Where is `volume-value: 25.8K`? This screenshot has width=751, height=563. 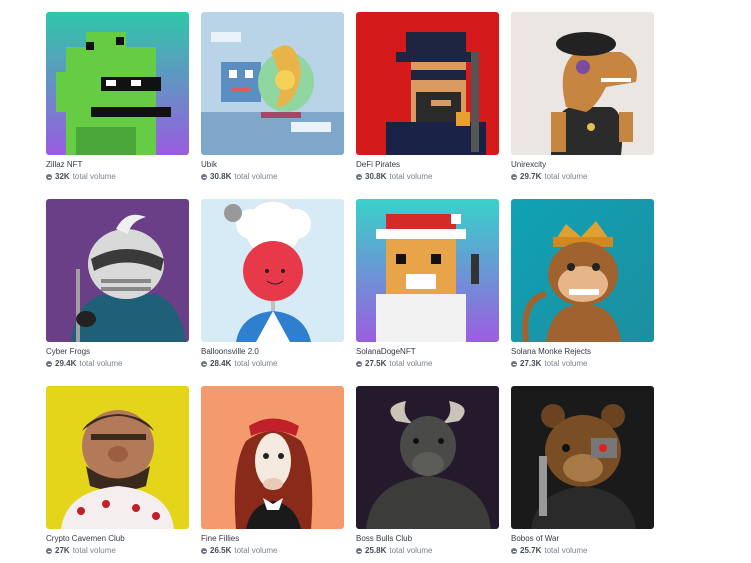
volume-value: 25.8K is located at coordinates (376, 550).